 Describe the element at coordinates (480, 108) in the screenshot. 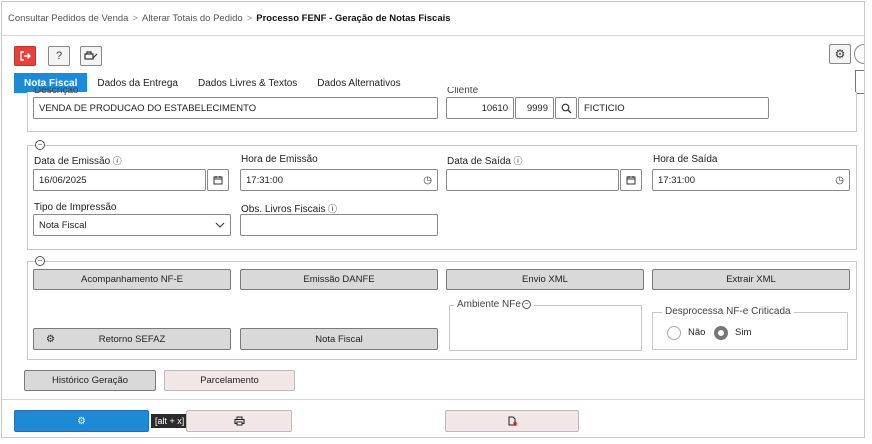

I see `cliente-code-field: 10610` at that location.